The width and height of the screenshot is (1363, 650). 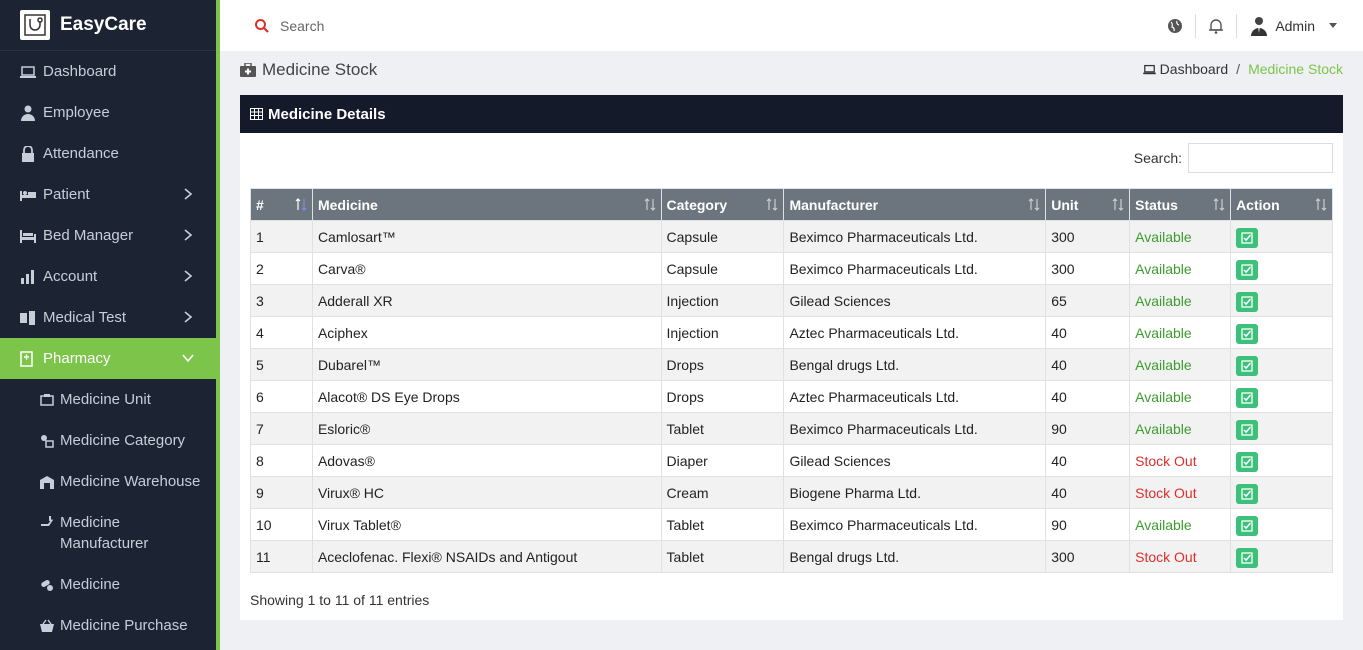 What do you see at coordinates (1088, 204) in the screenshot?
I see `column-header-unit: Unit` at bounding box center [1088, 204].